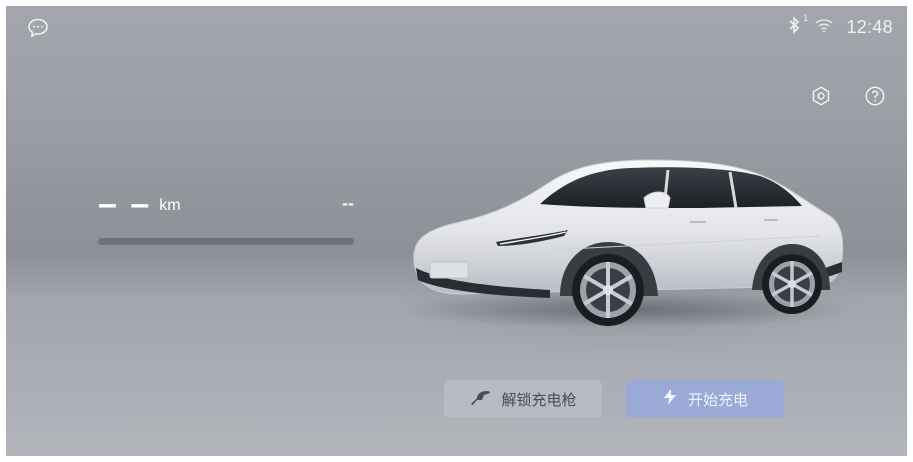 The width and height of the screenshot is (913, 462). Describe the element at coordinates (805, 19) in the screenshot. I see `bluetooth-badge: 1` at that location.